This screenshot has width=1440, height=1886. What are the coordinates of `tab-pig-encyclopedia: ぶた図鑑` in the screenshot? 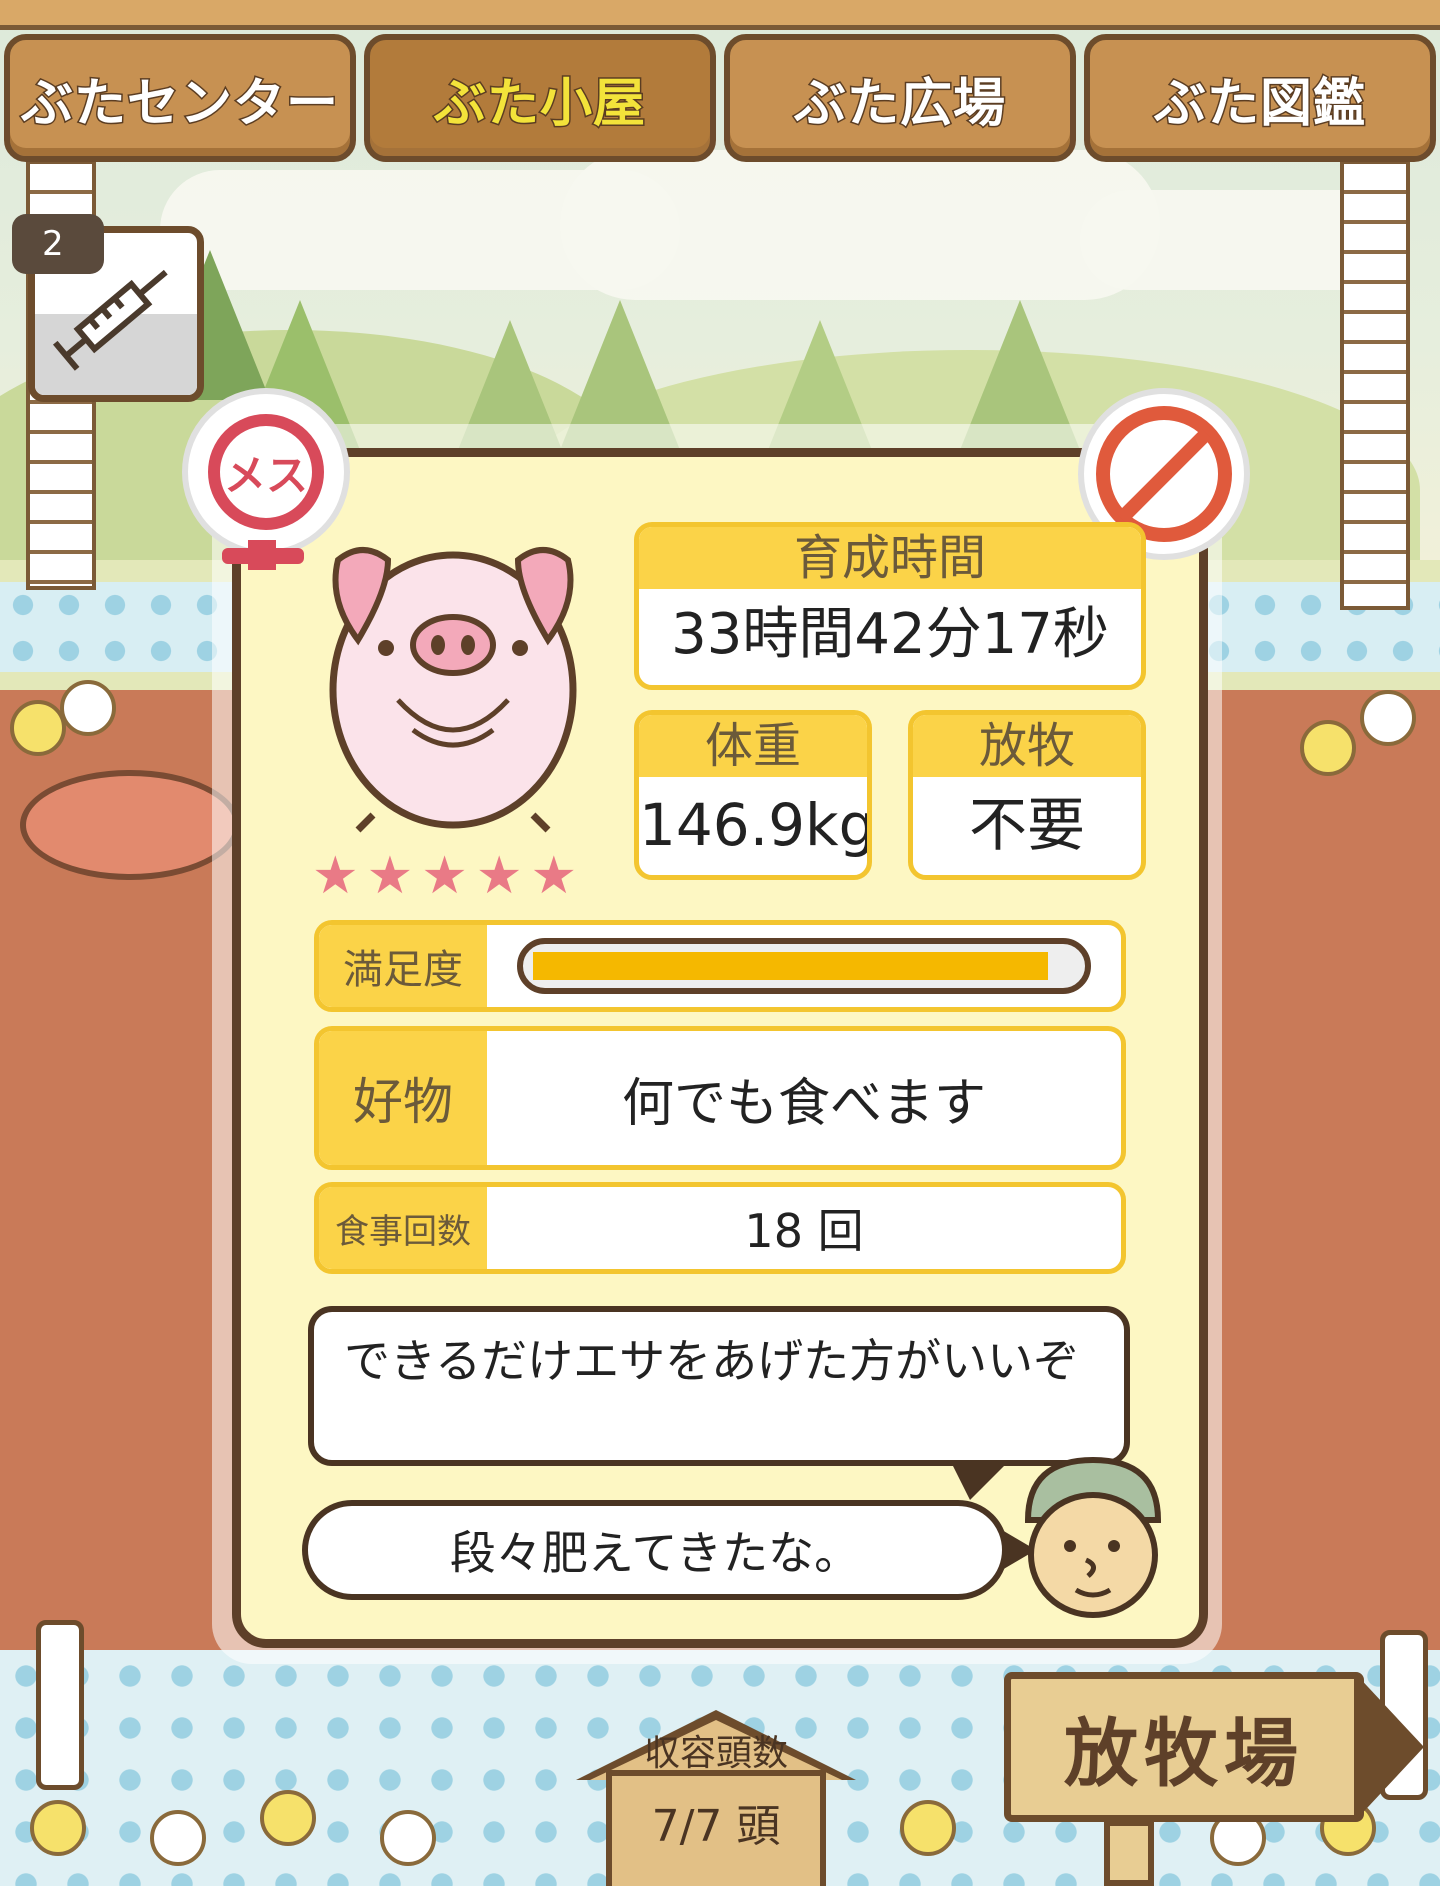 It's located at (1260, 98).